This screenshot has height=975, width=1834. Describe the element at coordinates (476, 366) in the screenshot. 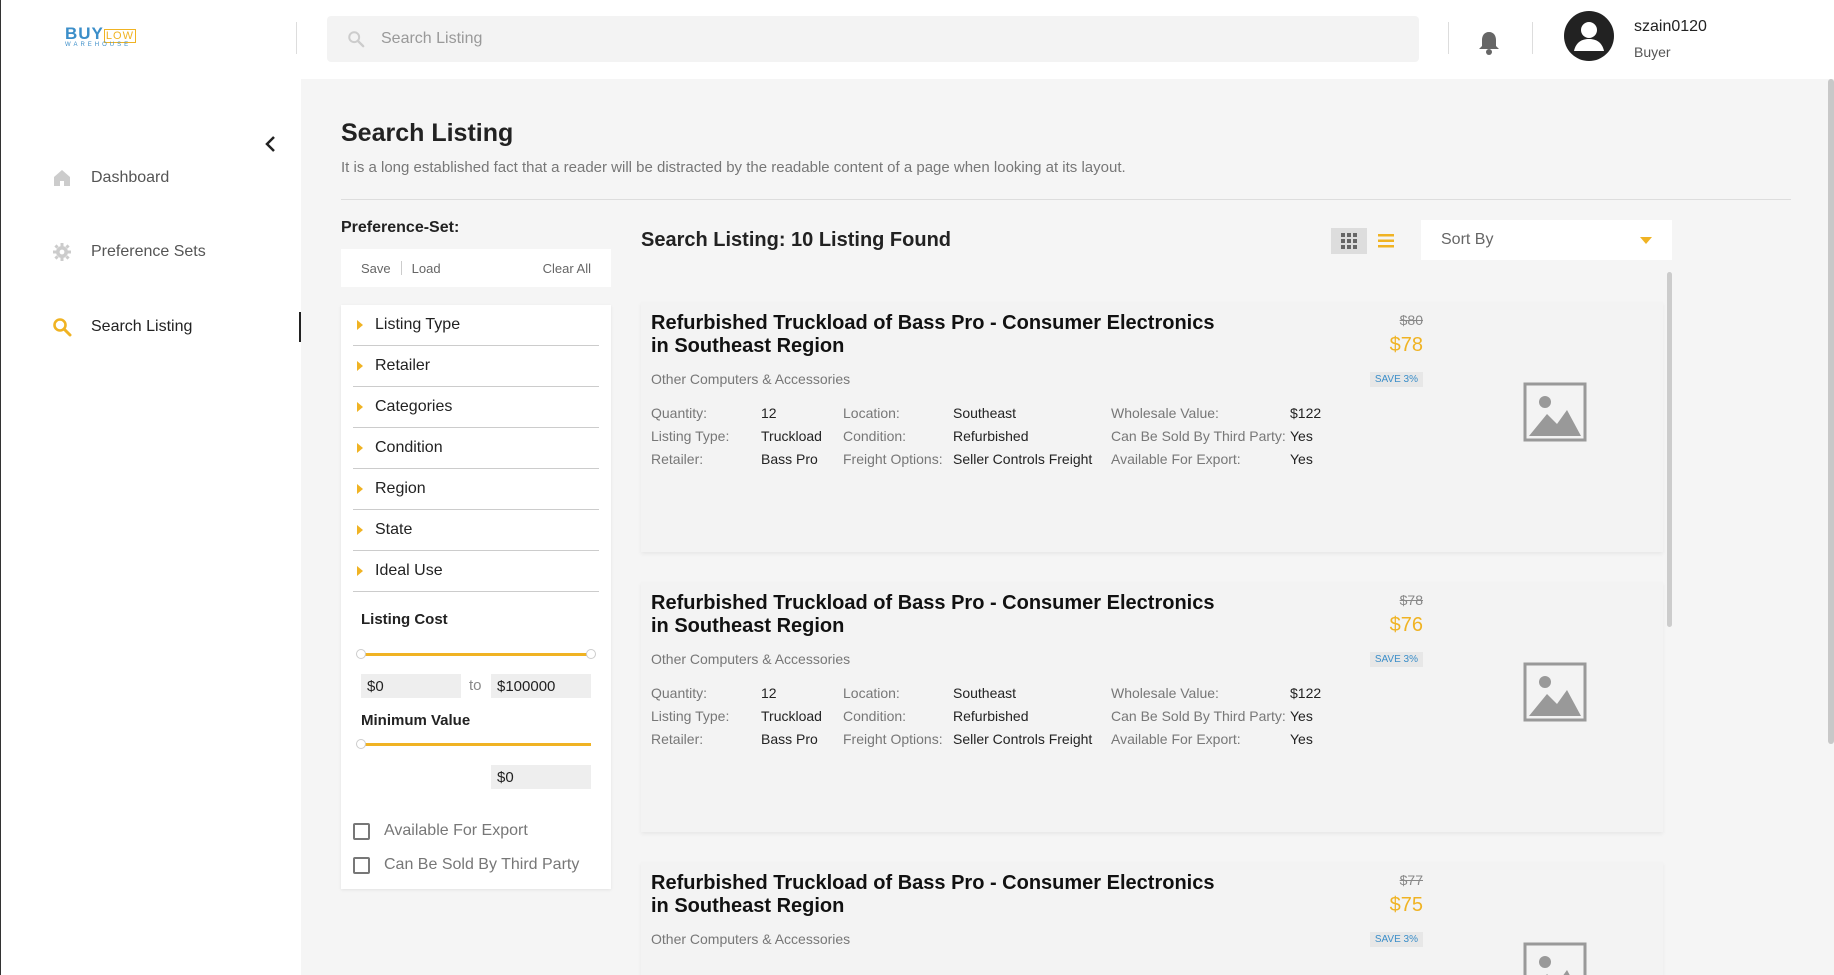

I see `facet-retailer: Retailer` at that location.